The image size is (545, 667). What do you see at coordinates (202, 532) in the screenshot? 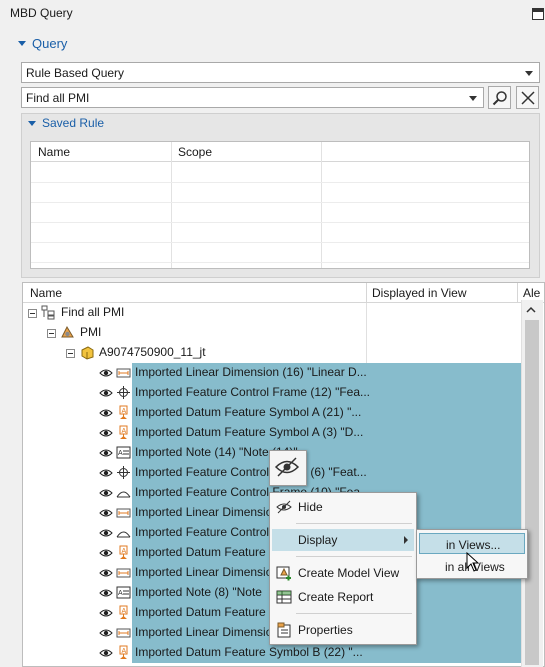
I see `tree-item-label: Imported Feature Control` at bounding box center [202, 532].